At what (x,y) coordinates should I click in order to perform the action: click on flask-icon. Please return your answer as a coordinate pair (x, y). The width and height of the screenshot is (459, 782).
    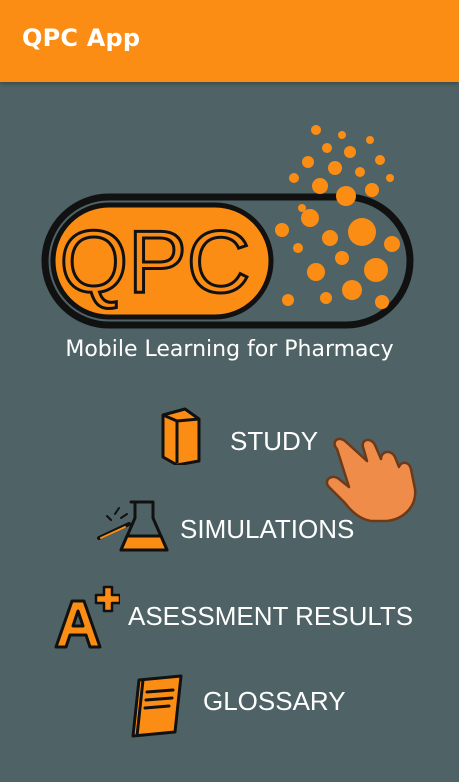
    Looking at the image, I should click on (133, 526).